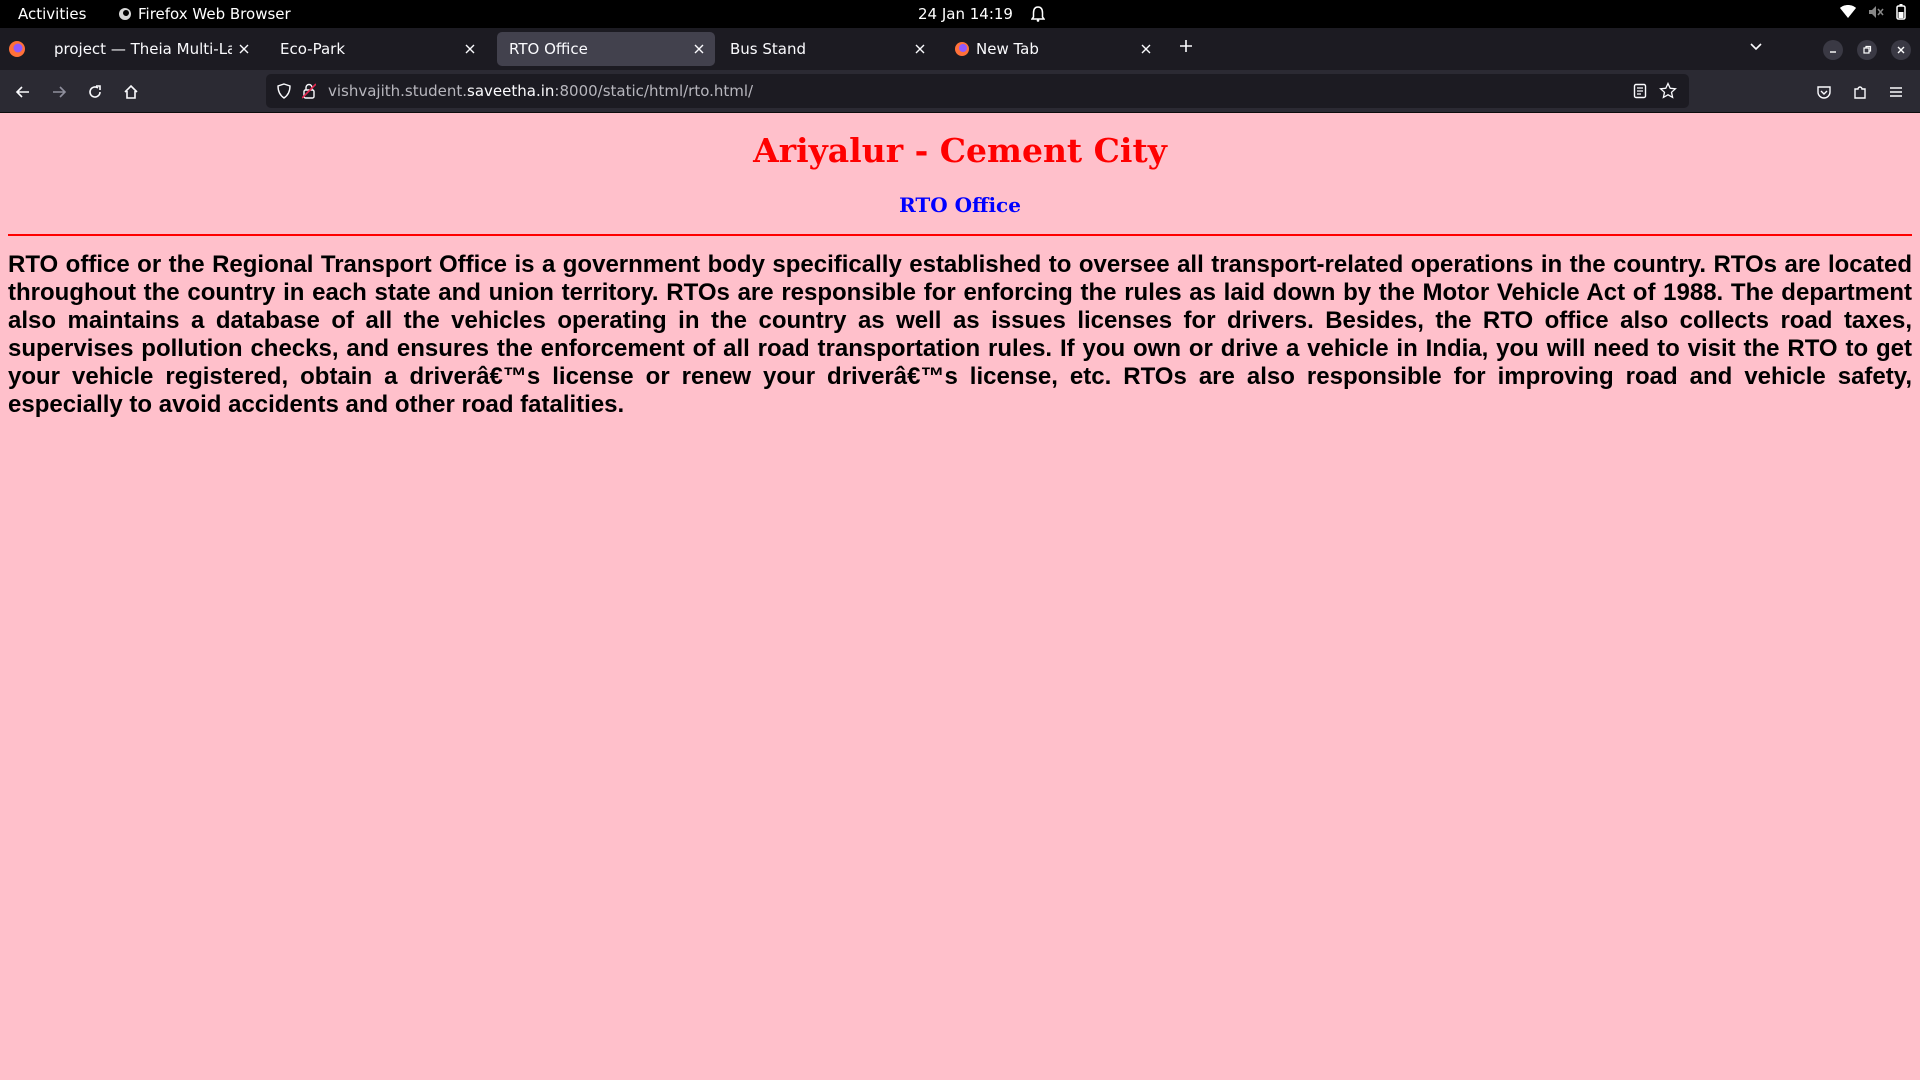  I want to click on tab-title: project — Theia Multi-Langu, so click(143, 49).